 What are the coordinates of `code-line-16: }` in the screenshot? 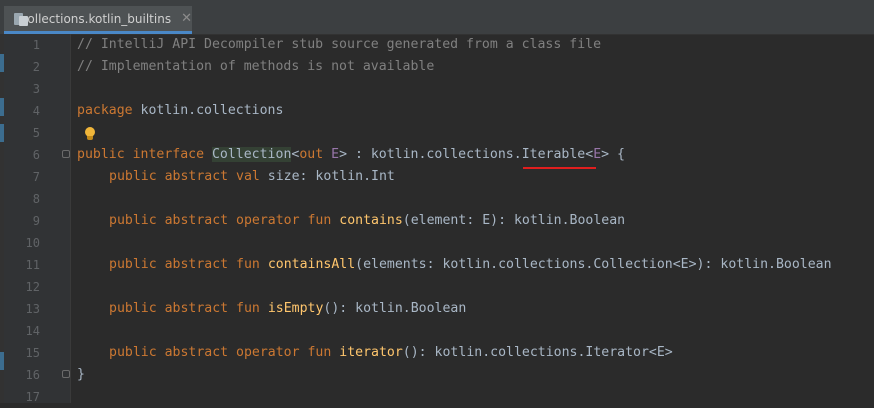 It's located at (81, 374).